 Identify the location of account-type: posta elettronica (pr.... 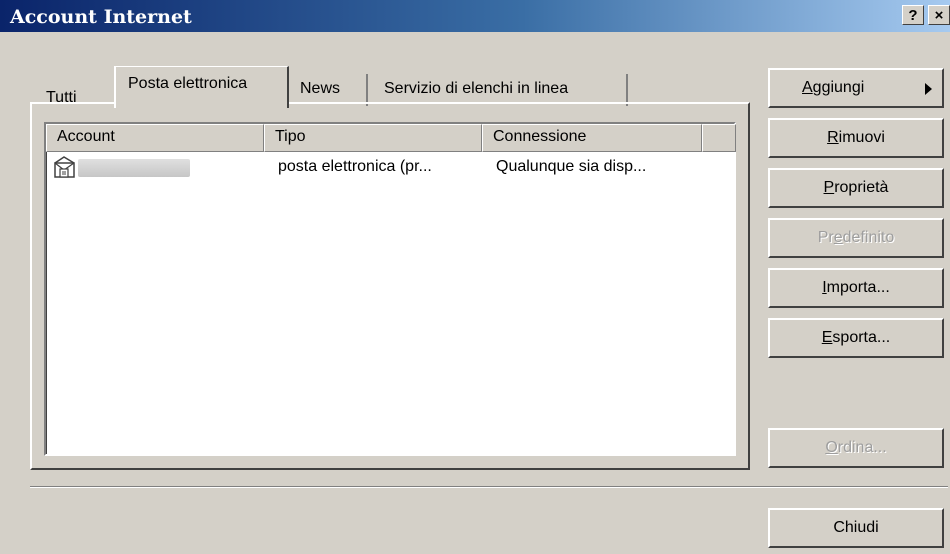
(355, 166).